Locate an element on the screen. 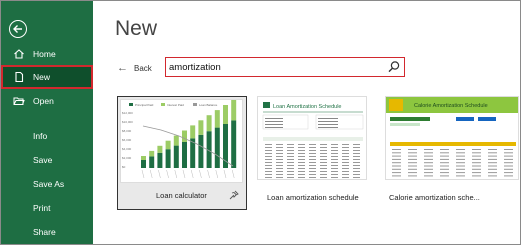 Image resolution: width=521 pixels, height=245 pixels. left-arrow-icon: ← is located at coordinates (122, 68).